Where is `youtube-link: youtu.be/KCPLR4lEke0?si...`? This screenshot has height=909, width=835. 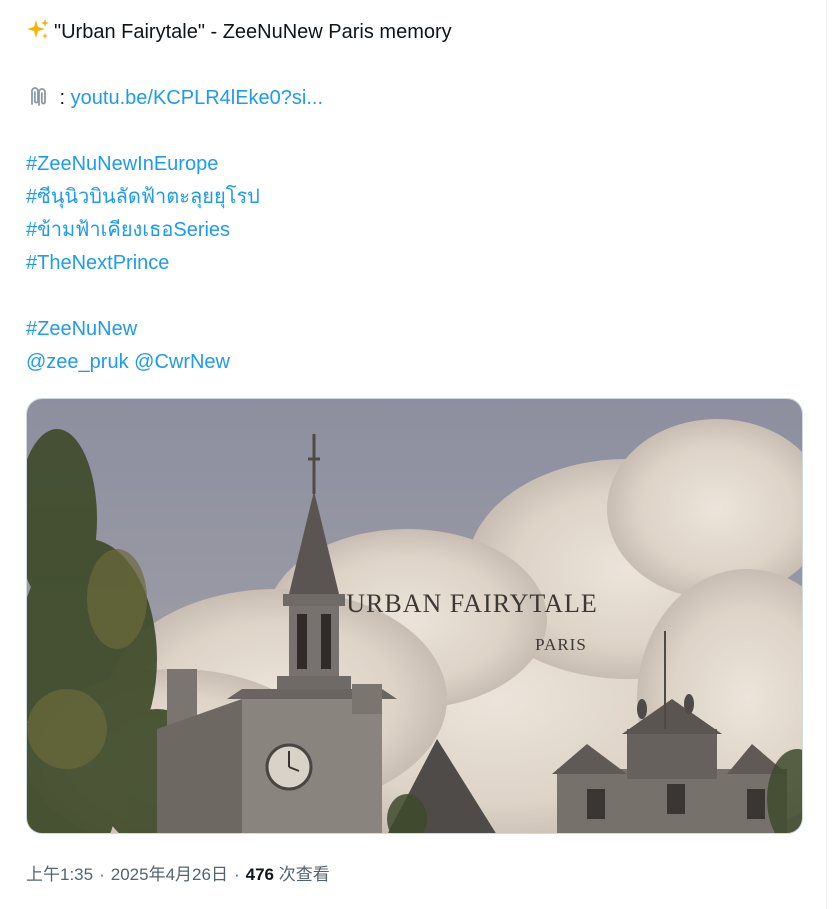
youtube-link: youtu.be/KCPLR4lEke0?si... is located at coordinates (197, 98).